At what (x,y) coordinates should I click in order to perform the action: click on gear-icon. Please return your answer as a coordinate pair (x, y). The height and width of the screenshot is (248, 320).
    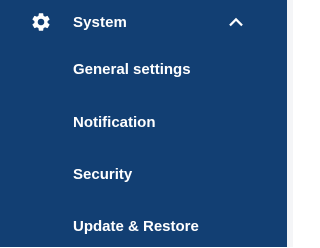
    Looking at the image, I should click on (41, 22).